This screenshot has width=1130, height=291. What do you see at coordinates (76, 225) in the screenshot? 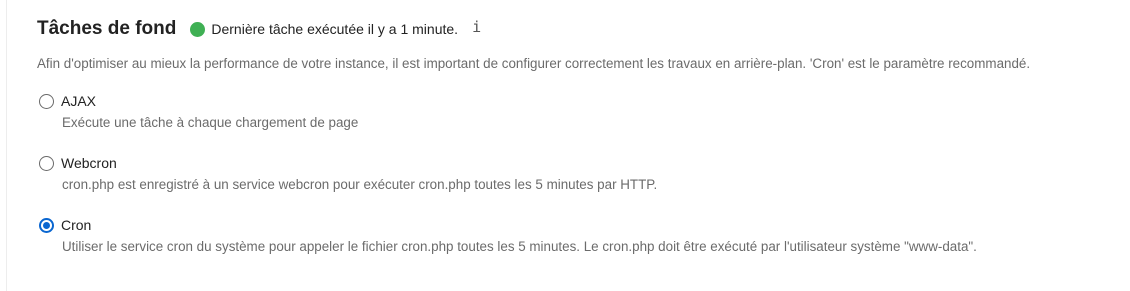
I see `option-cron-label: Cron` at bounding box center [76, 225].